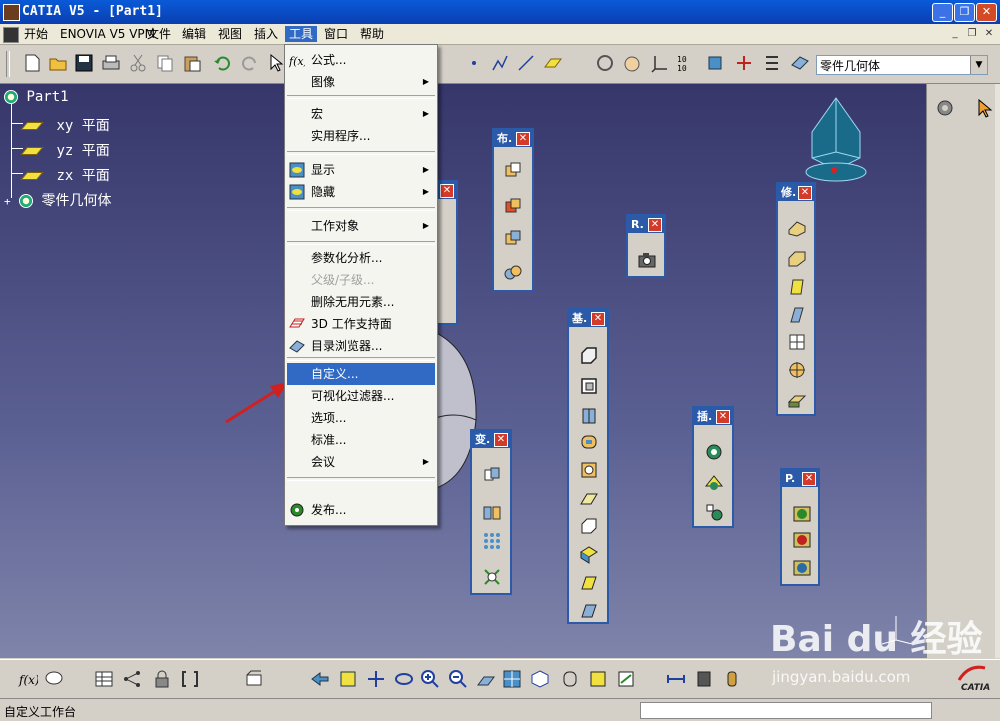 The image size is (1000, 721). Describe the element at coordinates (301, 34) in the screenshot. I see `menu-tools: 工具` at that location.